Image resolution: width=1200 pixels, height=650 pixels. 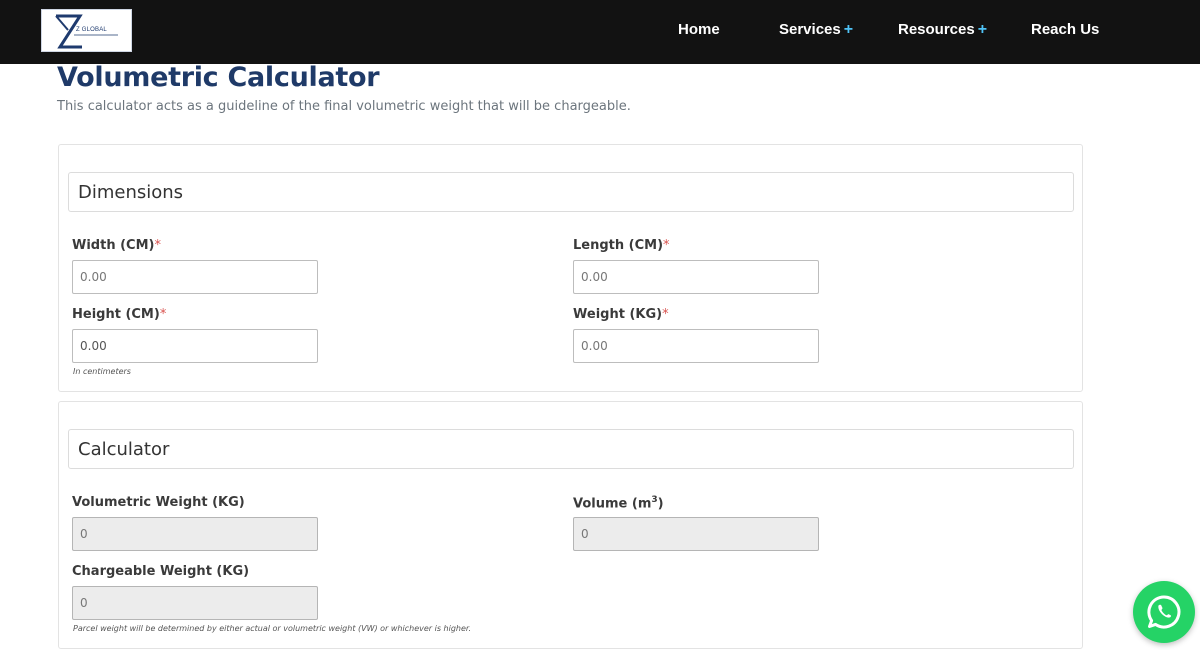 I want to click on company-logo: Z GLOBAL, so click(x=86, y=30).